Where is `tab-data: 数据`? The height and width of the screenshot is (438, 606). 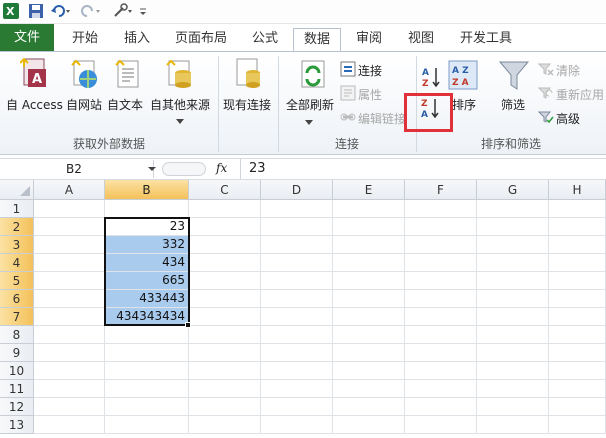 tab-data: 数据 is located at coordinates (317, 40).